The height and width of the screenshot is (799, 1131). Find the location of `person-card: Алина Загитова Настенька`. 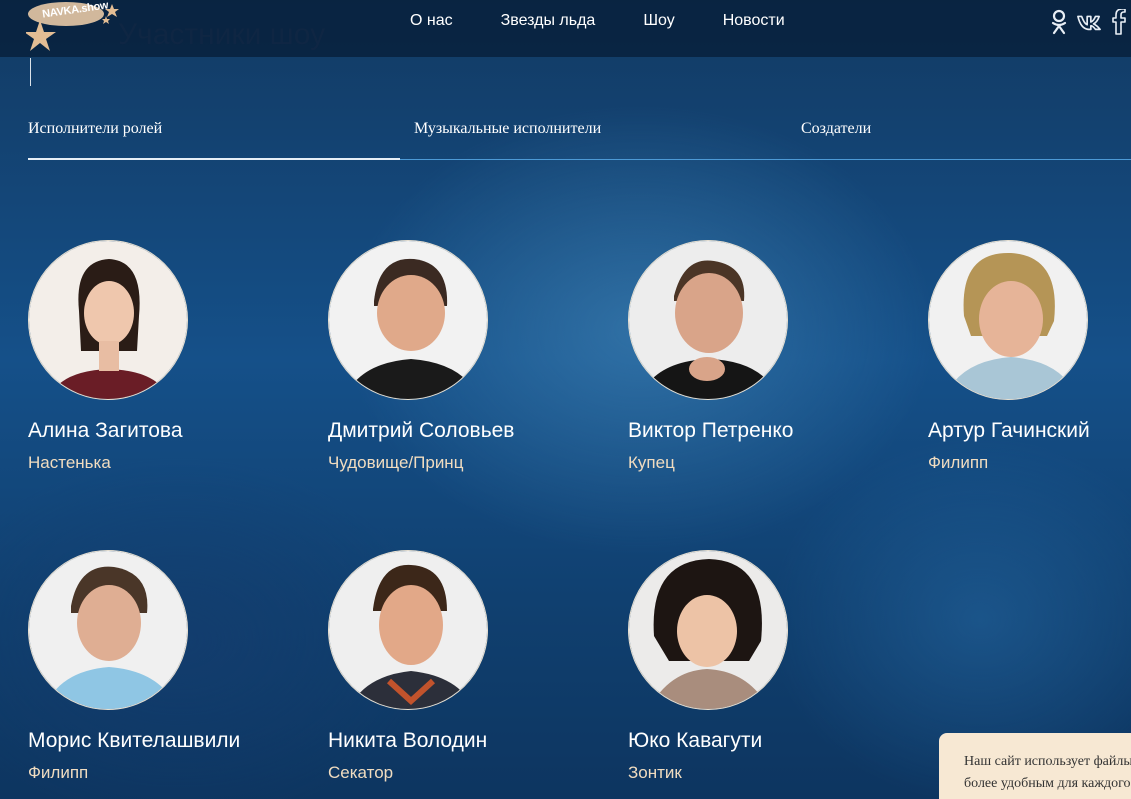

person-card: Алина Загитова Настенька is located at coordinates (178, 365).